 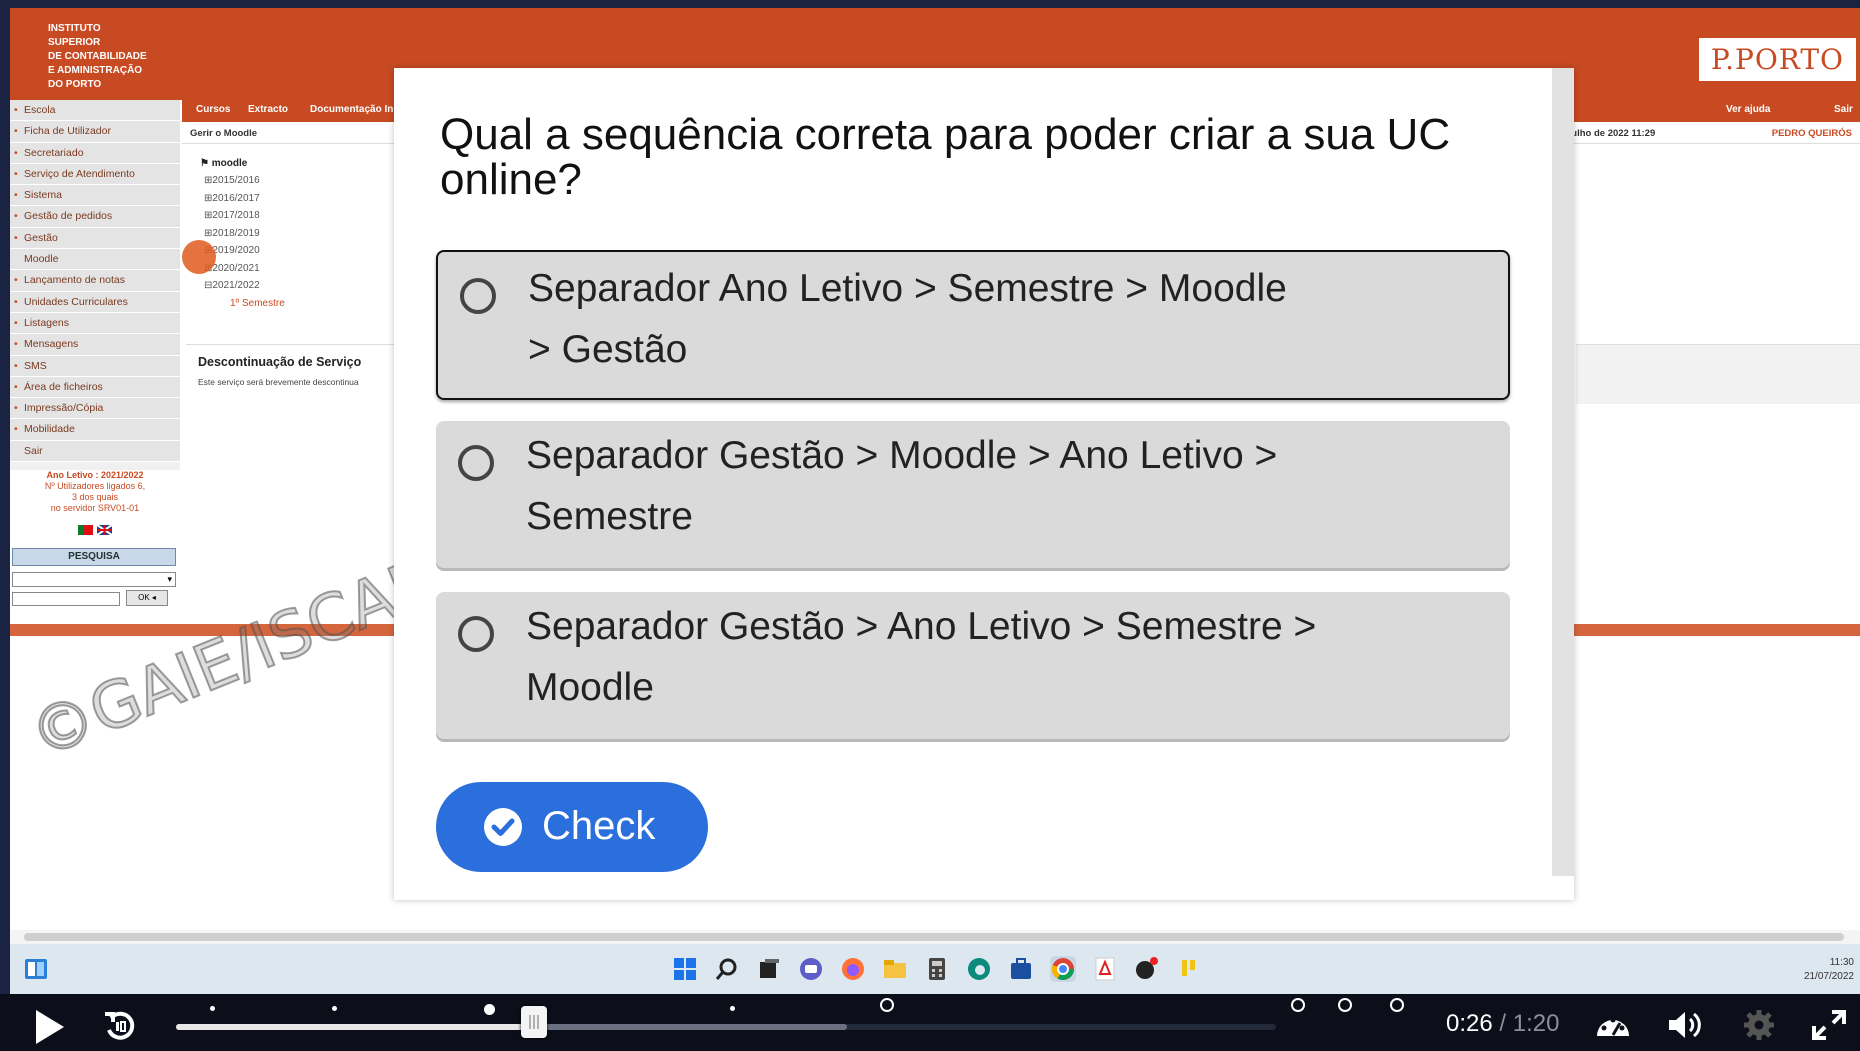 I want to click on fullscreen-icon, so click(x=1829, y=1025).